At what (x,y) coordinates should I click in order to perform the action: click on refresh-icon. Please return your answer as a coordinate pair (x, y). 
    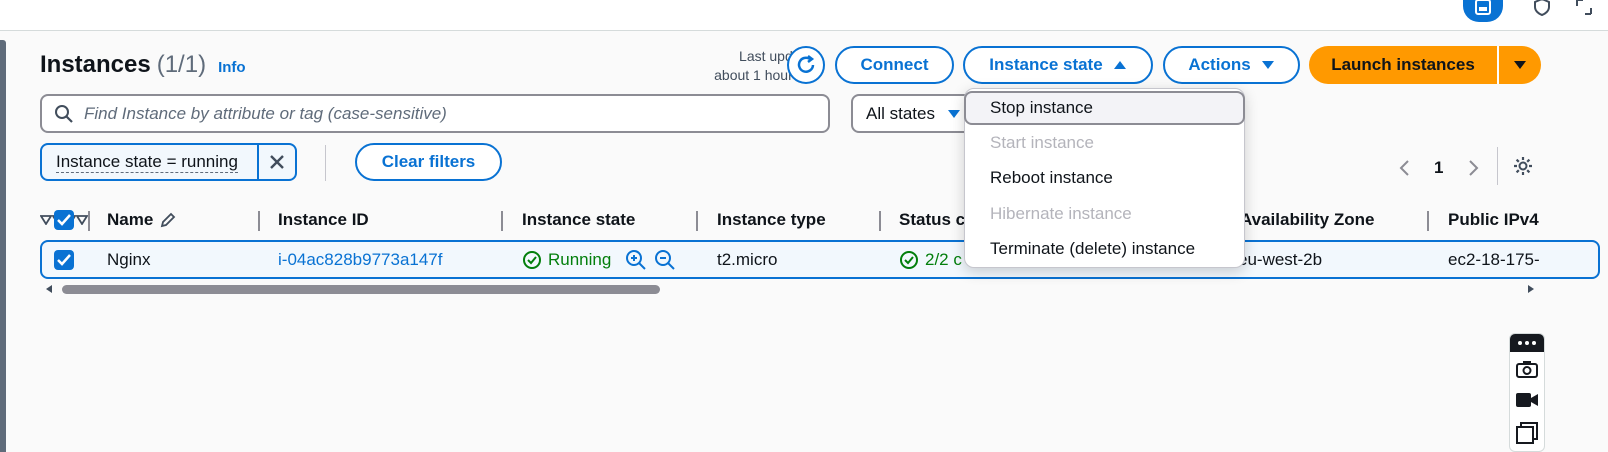
    Looking at the image, I should click on (806, 64).